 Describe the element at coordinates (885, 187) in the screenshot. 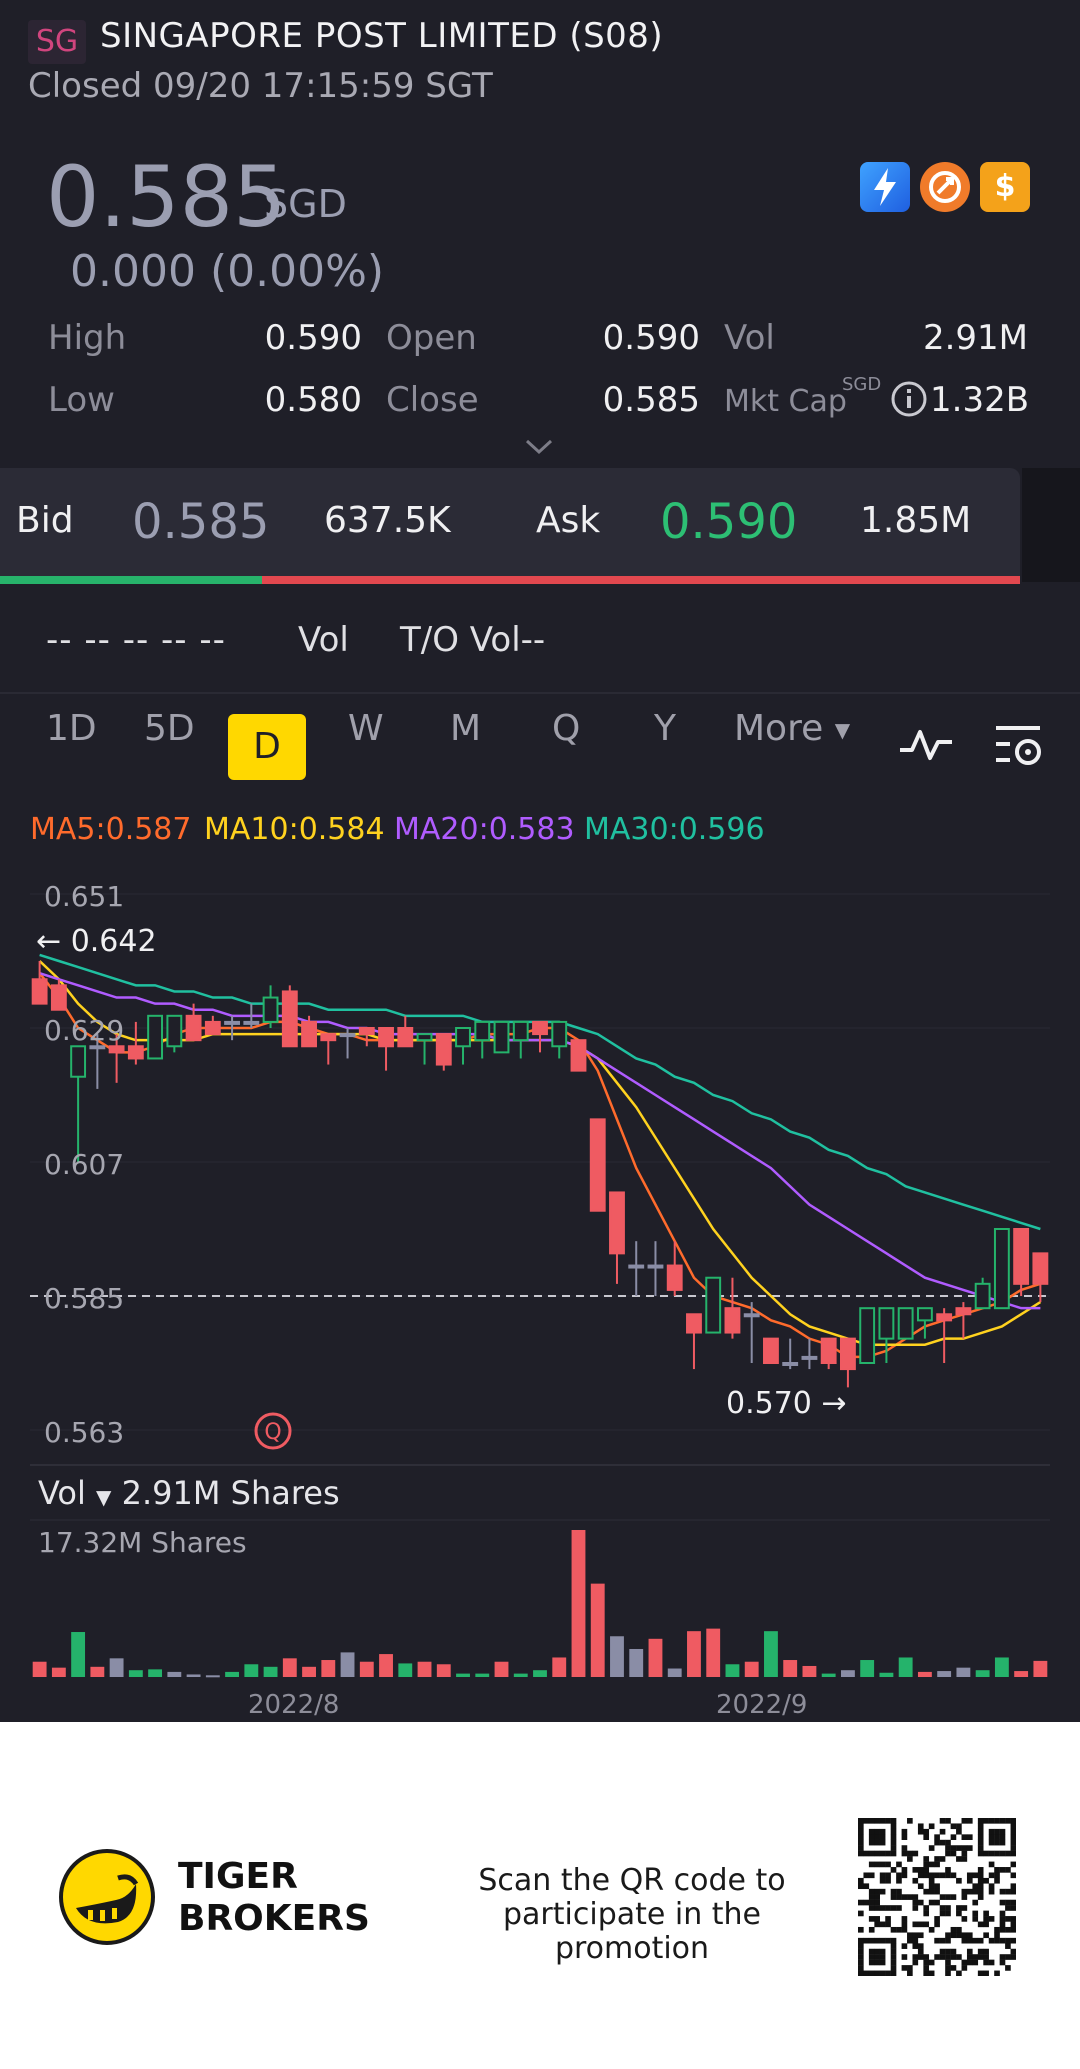

I see `lightning-icon` at that location.